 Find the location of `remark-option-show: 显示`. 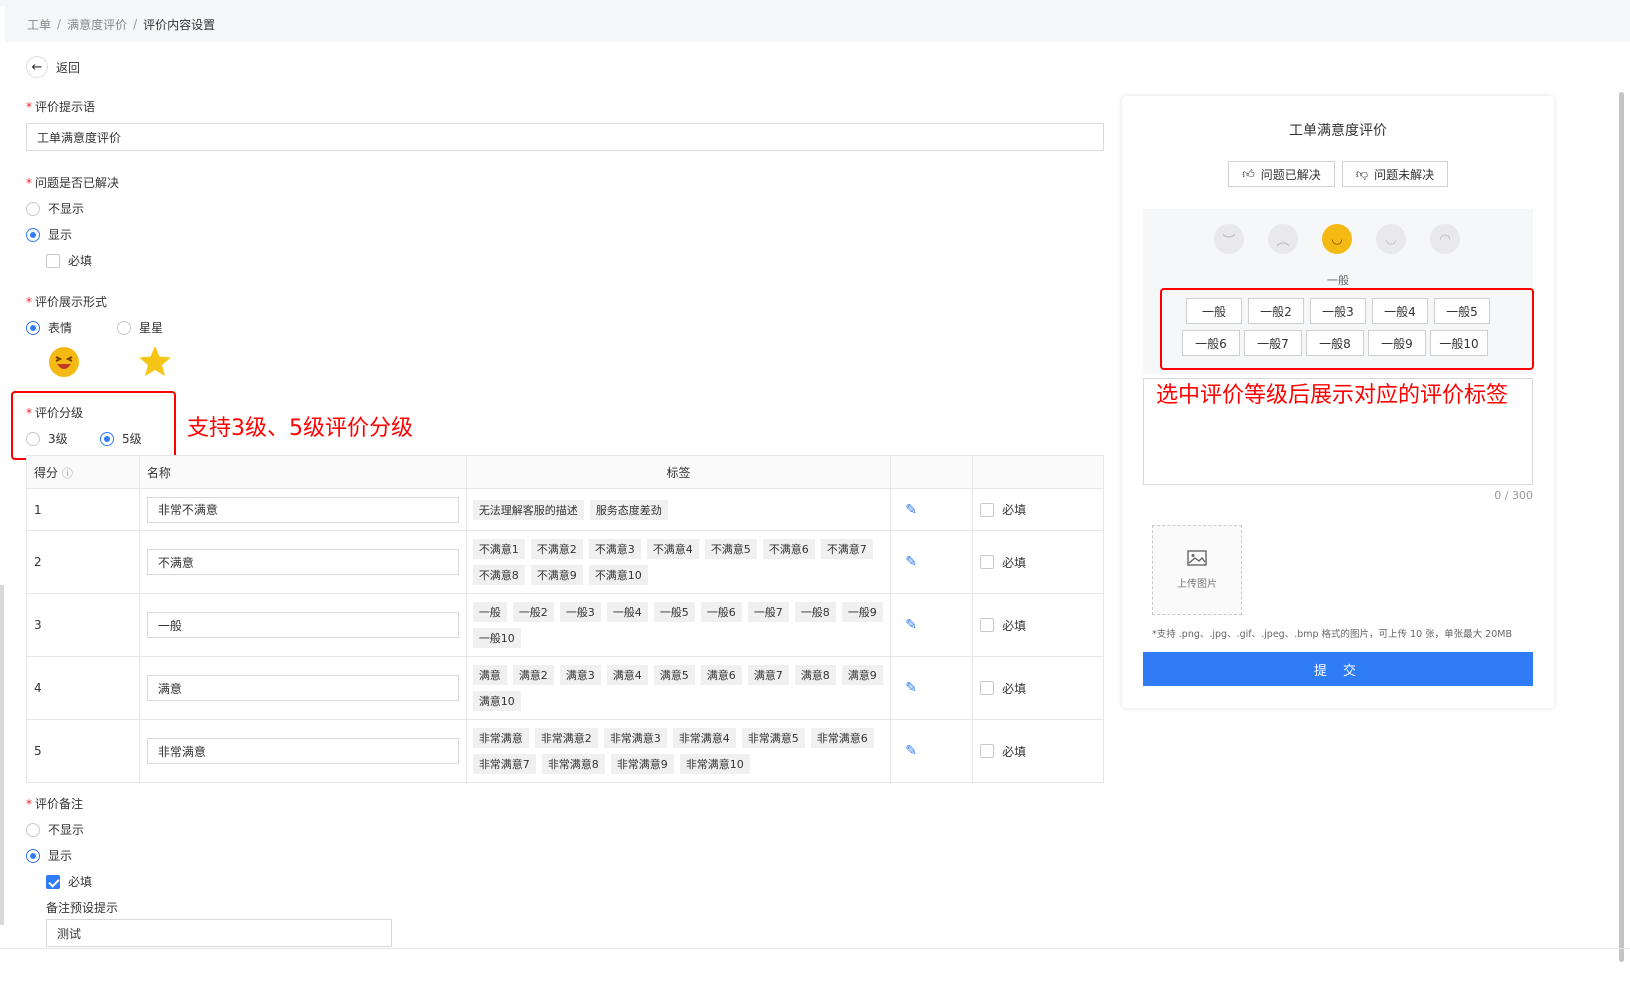

remark-option-show: 显示 is located at coordinates (49, 855).